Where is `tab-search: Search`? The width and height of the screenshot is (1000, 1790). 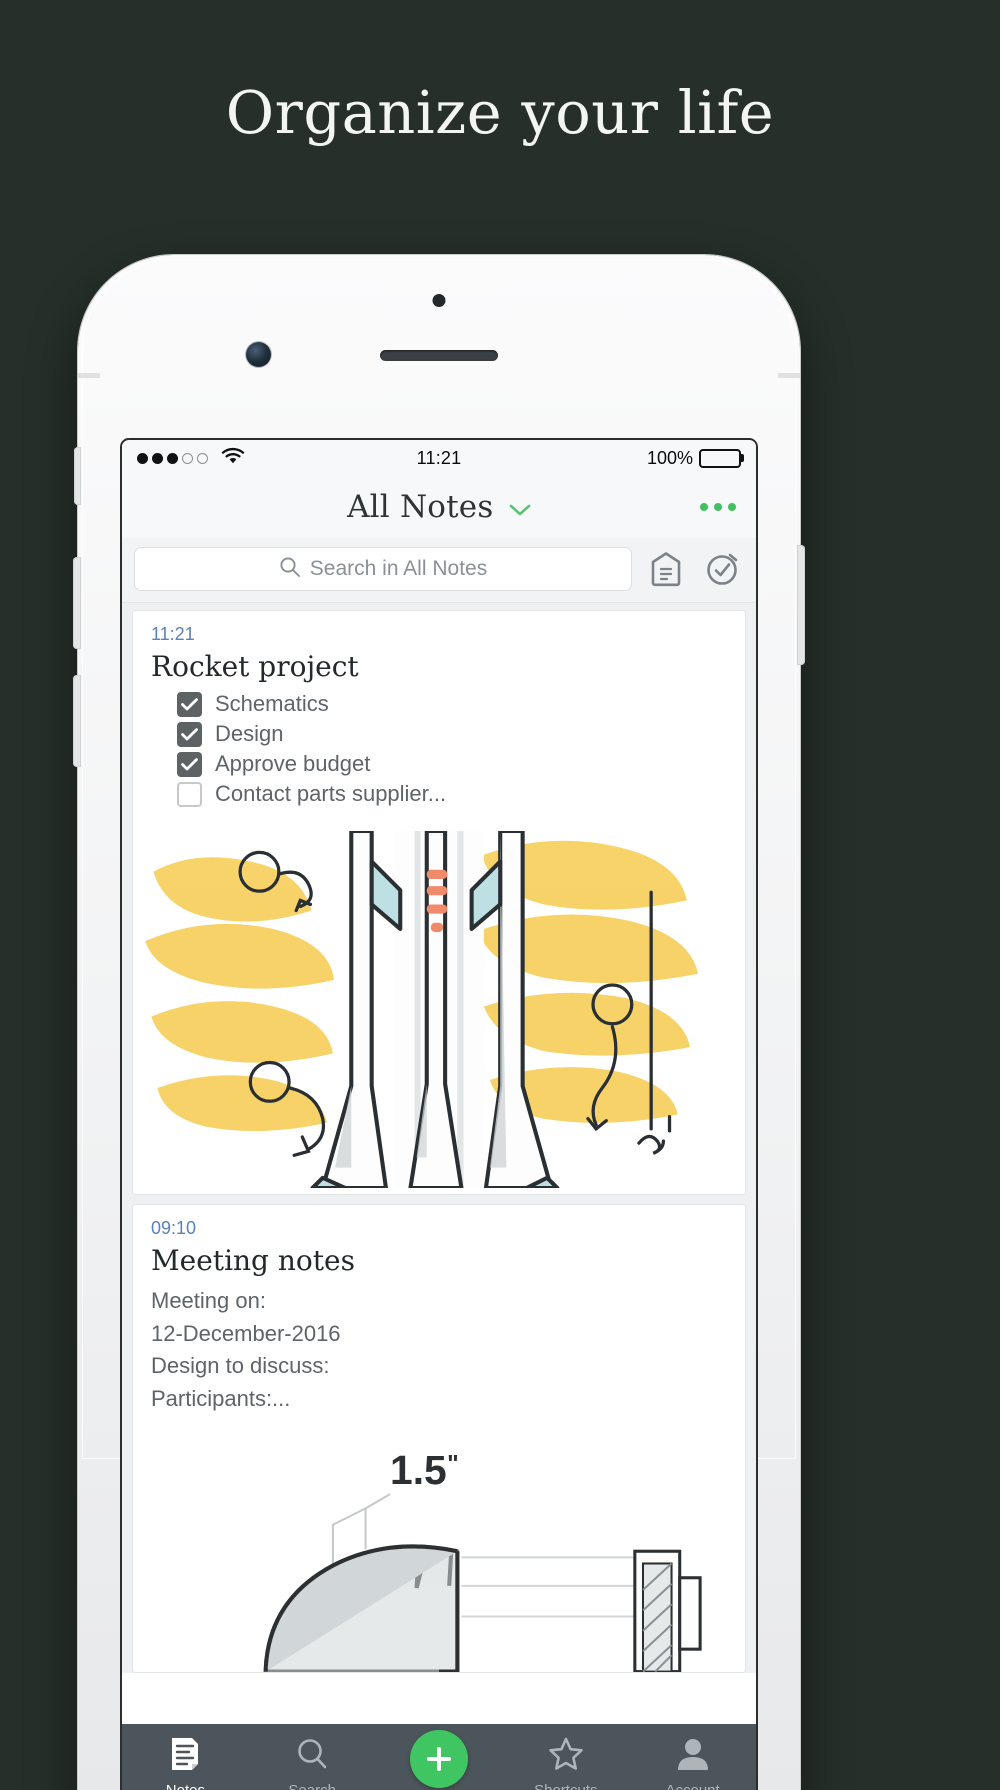
tab-search: Search is located at coordinates (312, 1763).